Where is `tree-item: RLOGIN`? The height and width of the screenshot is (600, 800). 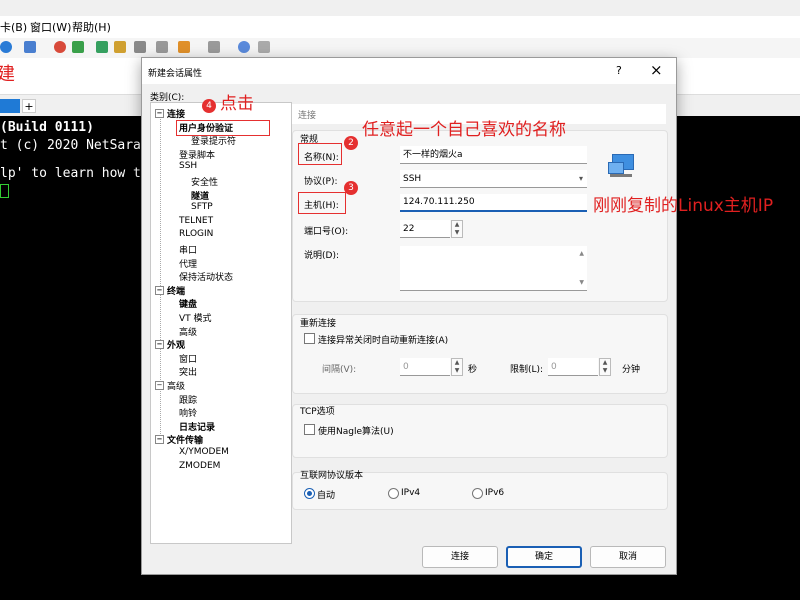
tree-item: RLOGIN is located at coordinates (196, 234).